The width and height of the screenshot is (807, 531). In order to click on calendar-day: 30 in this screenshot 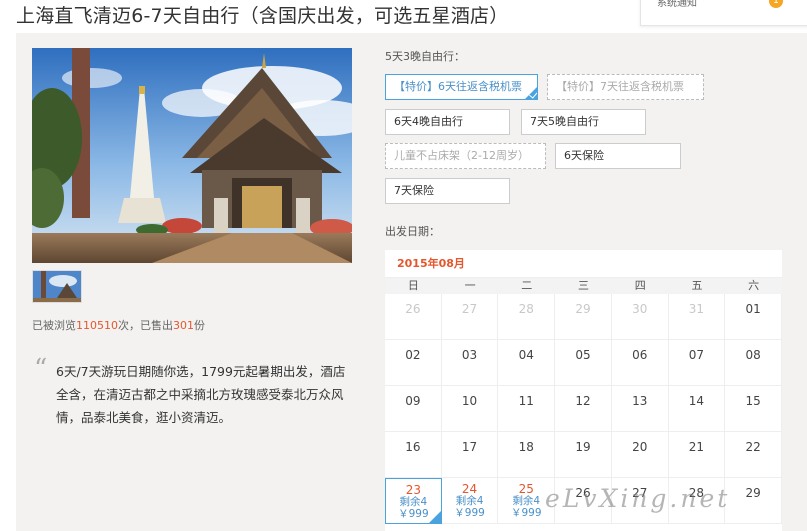, I will do `click(640, 317)`.